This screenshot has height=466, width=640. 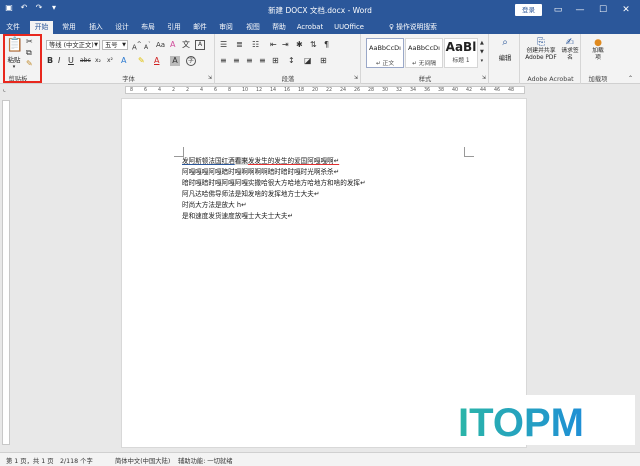 What do you see at coordinates (482, 52) in the screenshot?
I see `styles-gallery-scroll-icon: ▲ ▼ ▾` at bounding box center [482, 52].